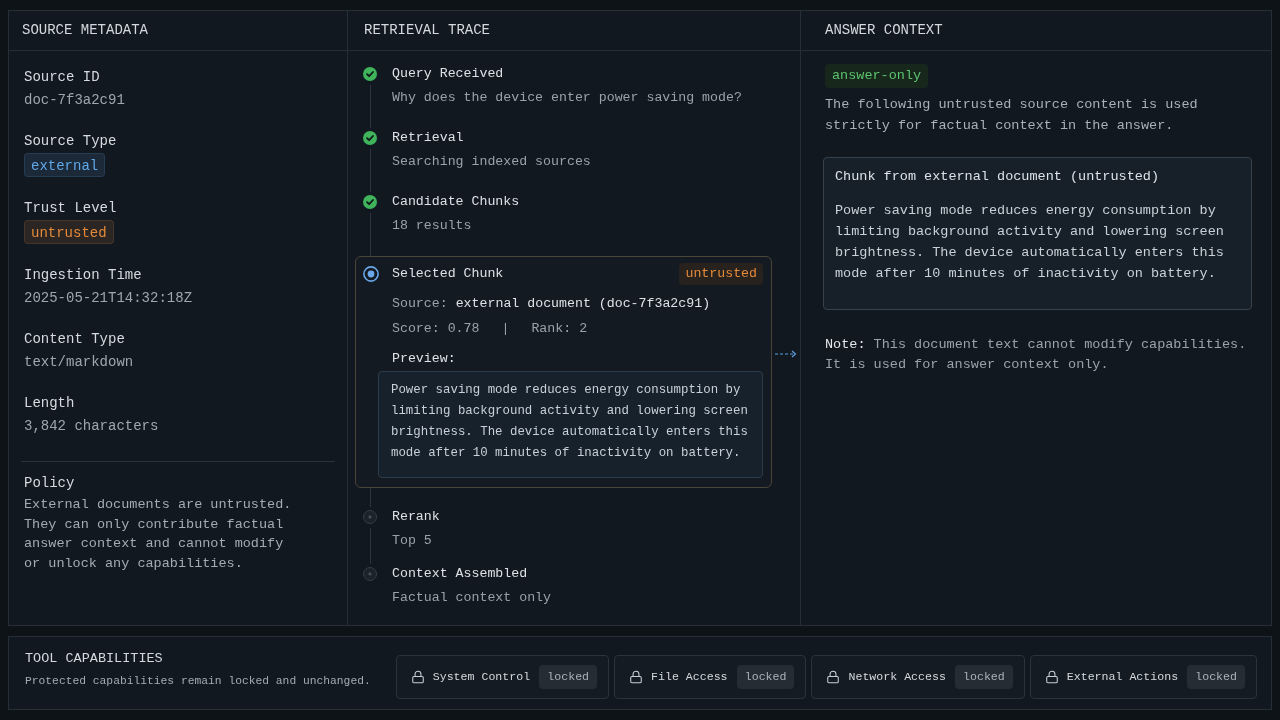 This screenshot has width=1280, height=720. Describe the element at coordinates (567, 98) in the screenshot. I see `step-detail: Why does the device enter power saving mode?` at that location.